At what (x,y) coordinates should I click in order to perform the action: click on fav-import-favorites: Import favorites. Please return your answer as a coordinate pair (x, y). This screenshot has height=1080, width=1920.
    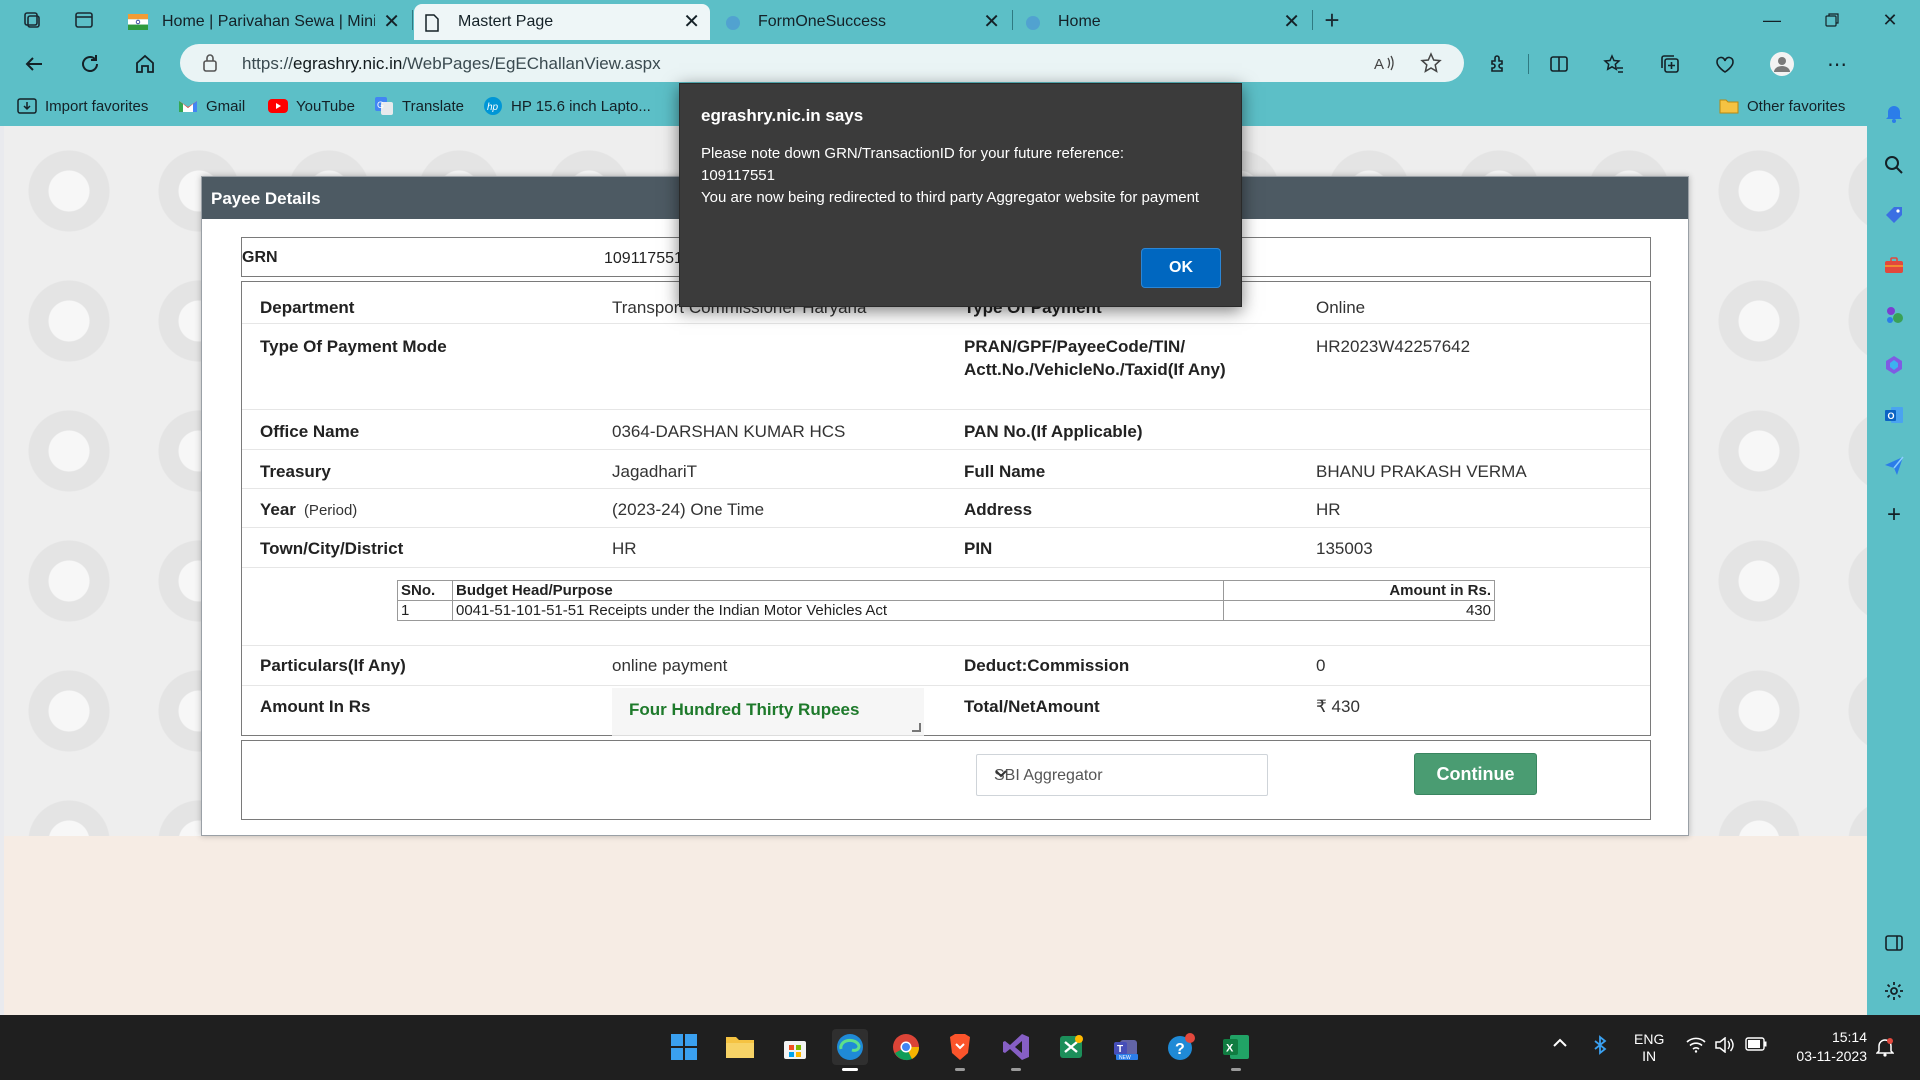
    Looking at the image, I should click on (82, 106).